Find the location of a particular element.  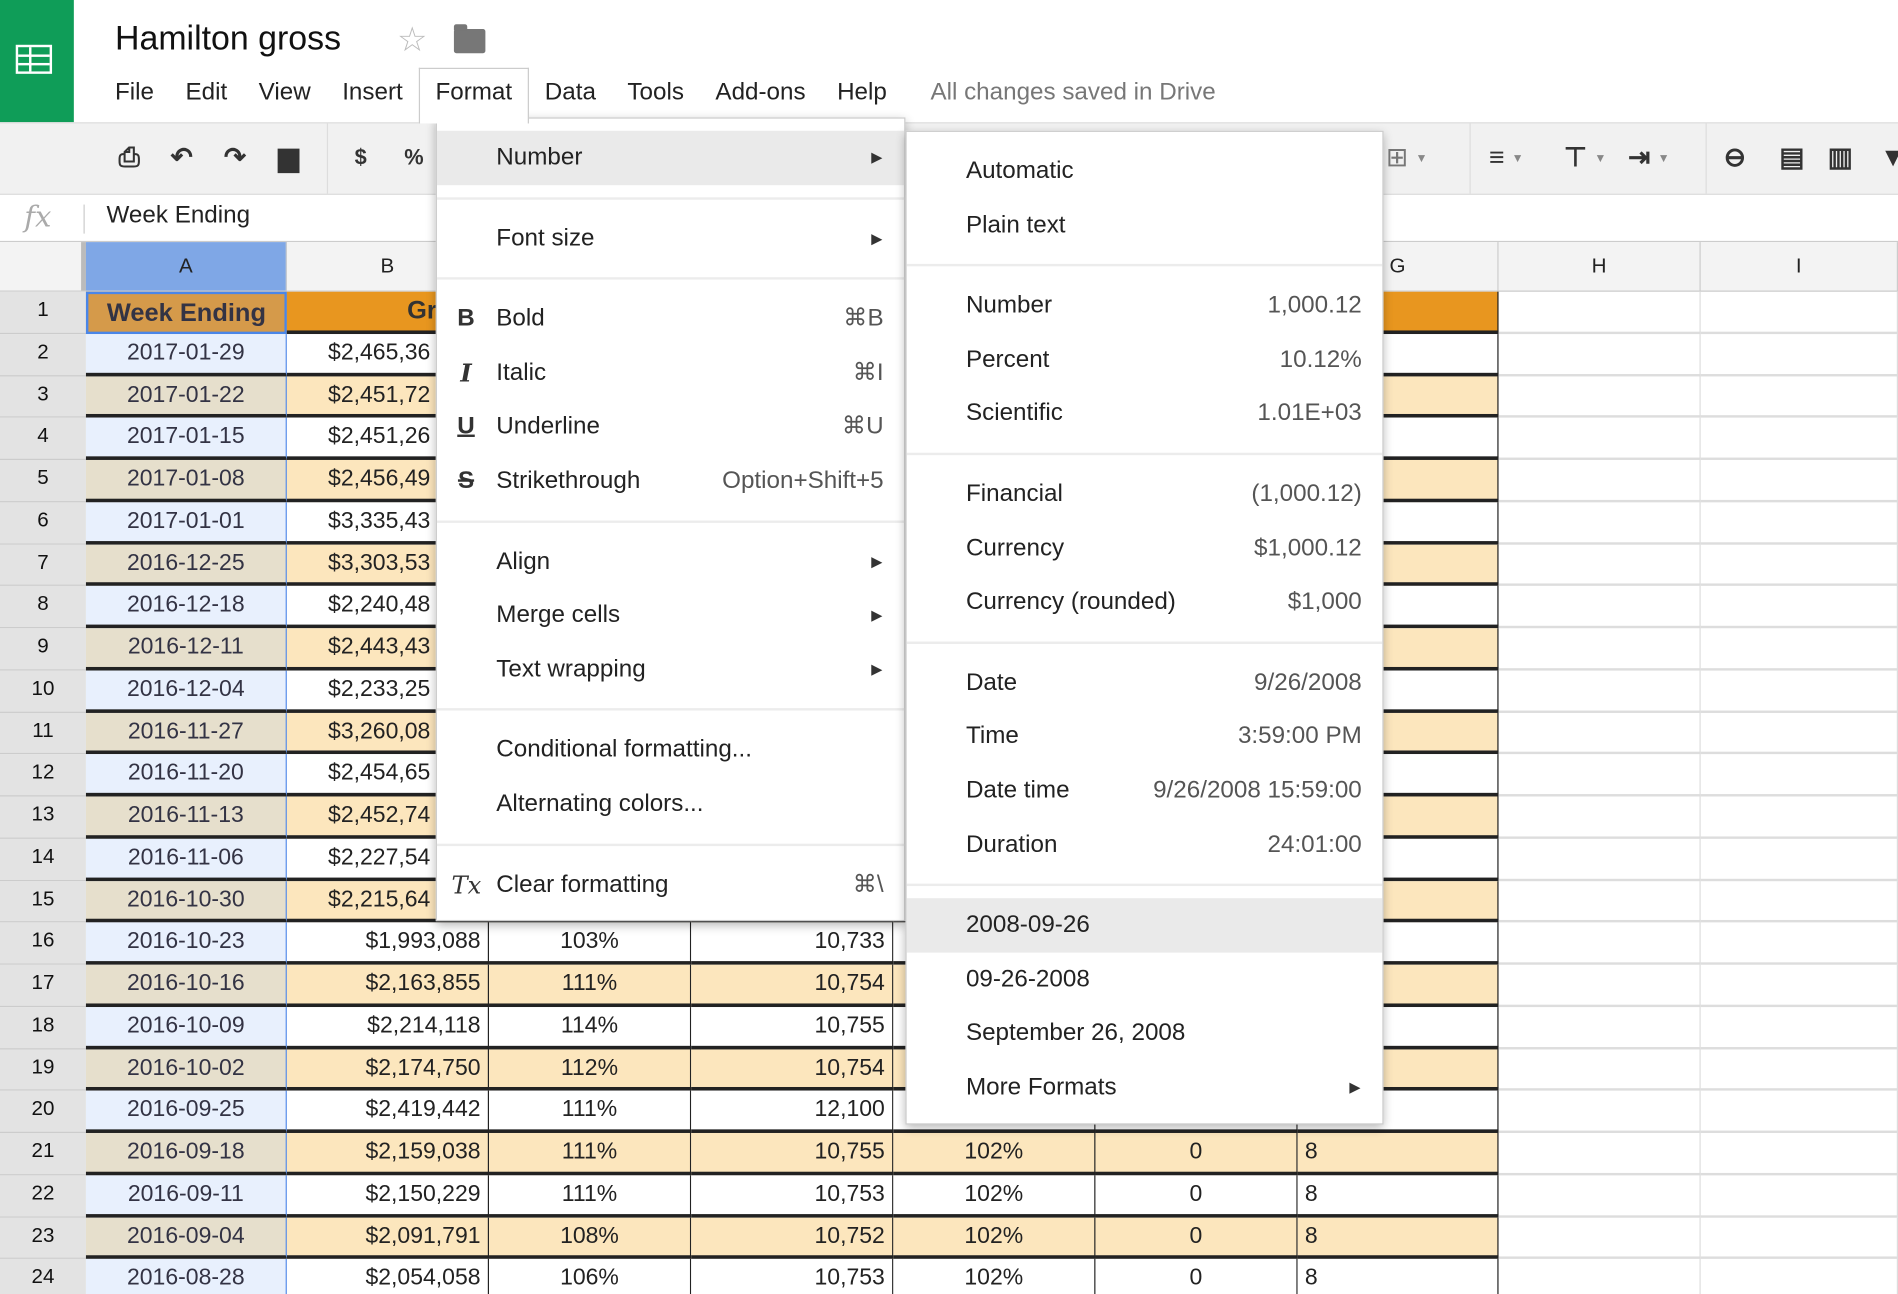

table-cell: 2016-10-23 is located at coordinates (186, 943).